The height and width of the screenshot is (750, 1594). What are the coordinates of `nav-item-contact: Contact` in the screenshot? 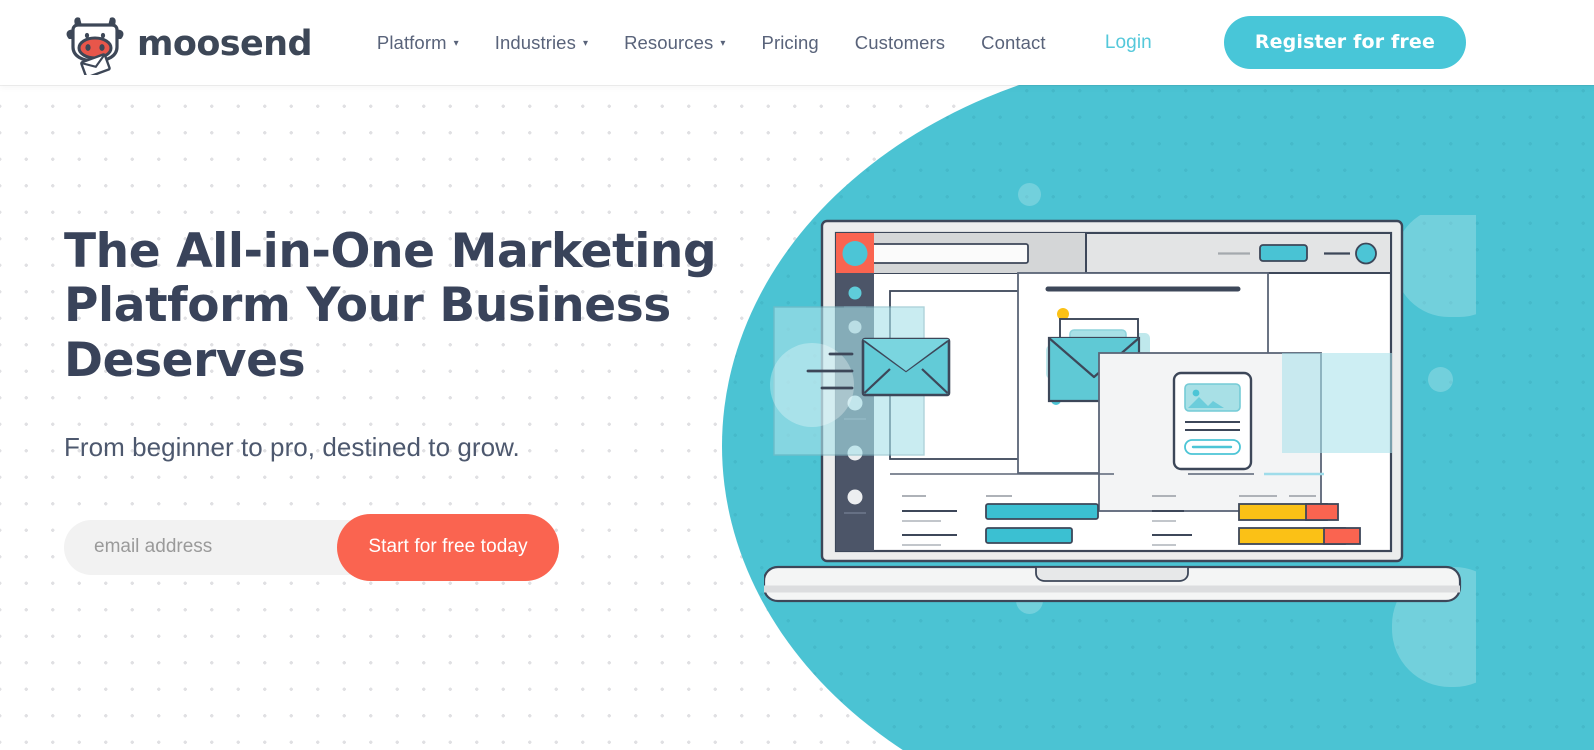 It's located at (1013, 43).